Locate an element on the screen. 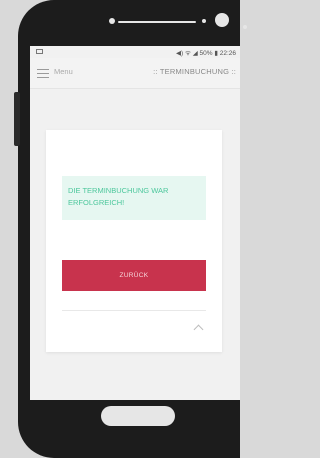 Image resolution: width=320 pixels, height=458 pixels. front-camera is located at coordinates (222, 20).